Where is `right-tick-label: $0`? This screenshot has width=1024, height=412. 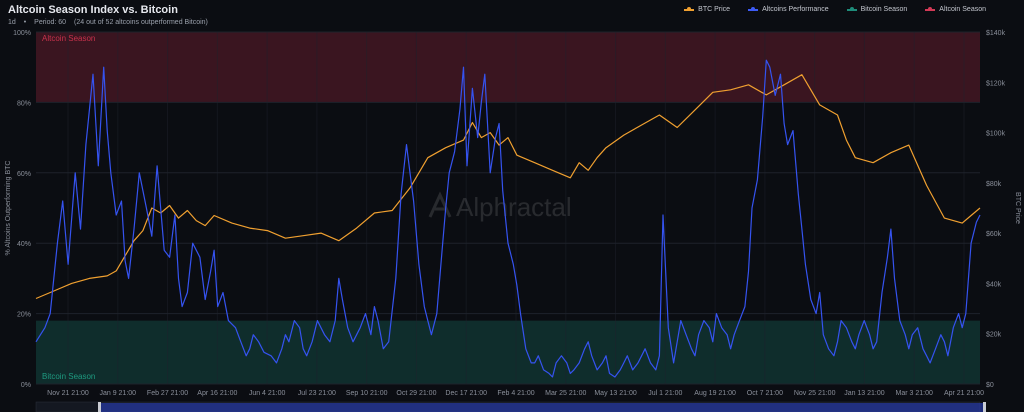 right-tick-label: $0 is located at coordinates (990, 385).